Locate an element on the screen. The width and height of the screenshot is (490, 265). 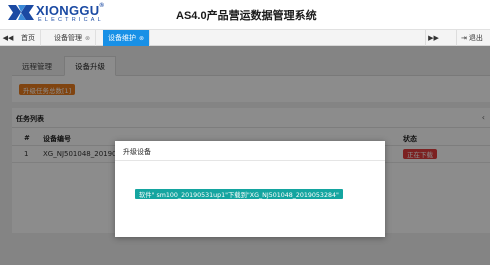
dialog-header: 升级设备 is located at coordinates (250, 151).